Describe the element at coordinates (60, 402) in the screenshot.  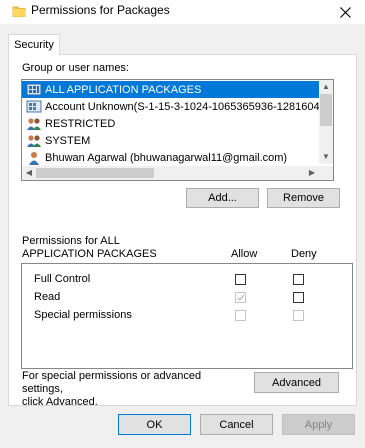
I see `advanced-hint-line2: click Advanced.` at that location.